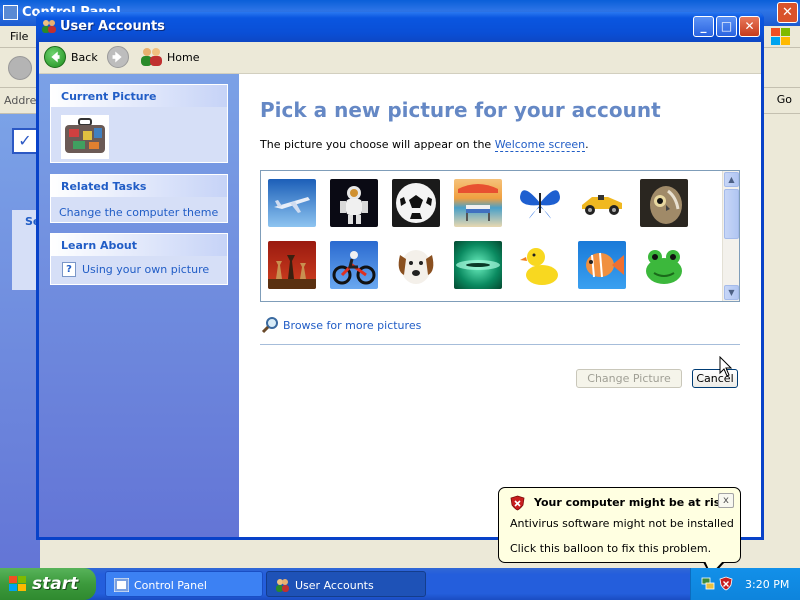  Describe the element at coordinates (139, 96) in the screenshot. I see `current-picture-header: Current Picture` at that location.